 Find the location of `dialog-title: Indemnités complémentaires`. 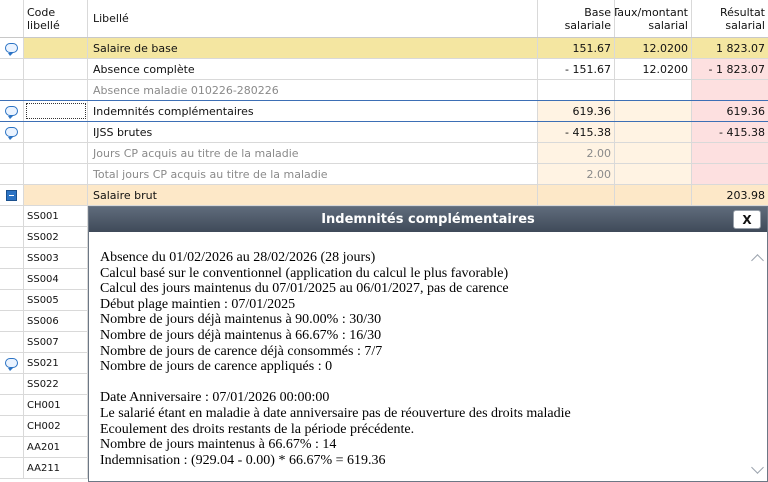

dialog-title: Indemnités complémentaires is located at coordinates (428, 219).